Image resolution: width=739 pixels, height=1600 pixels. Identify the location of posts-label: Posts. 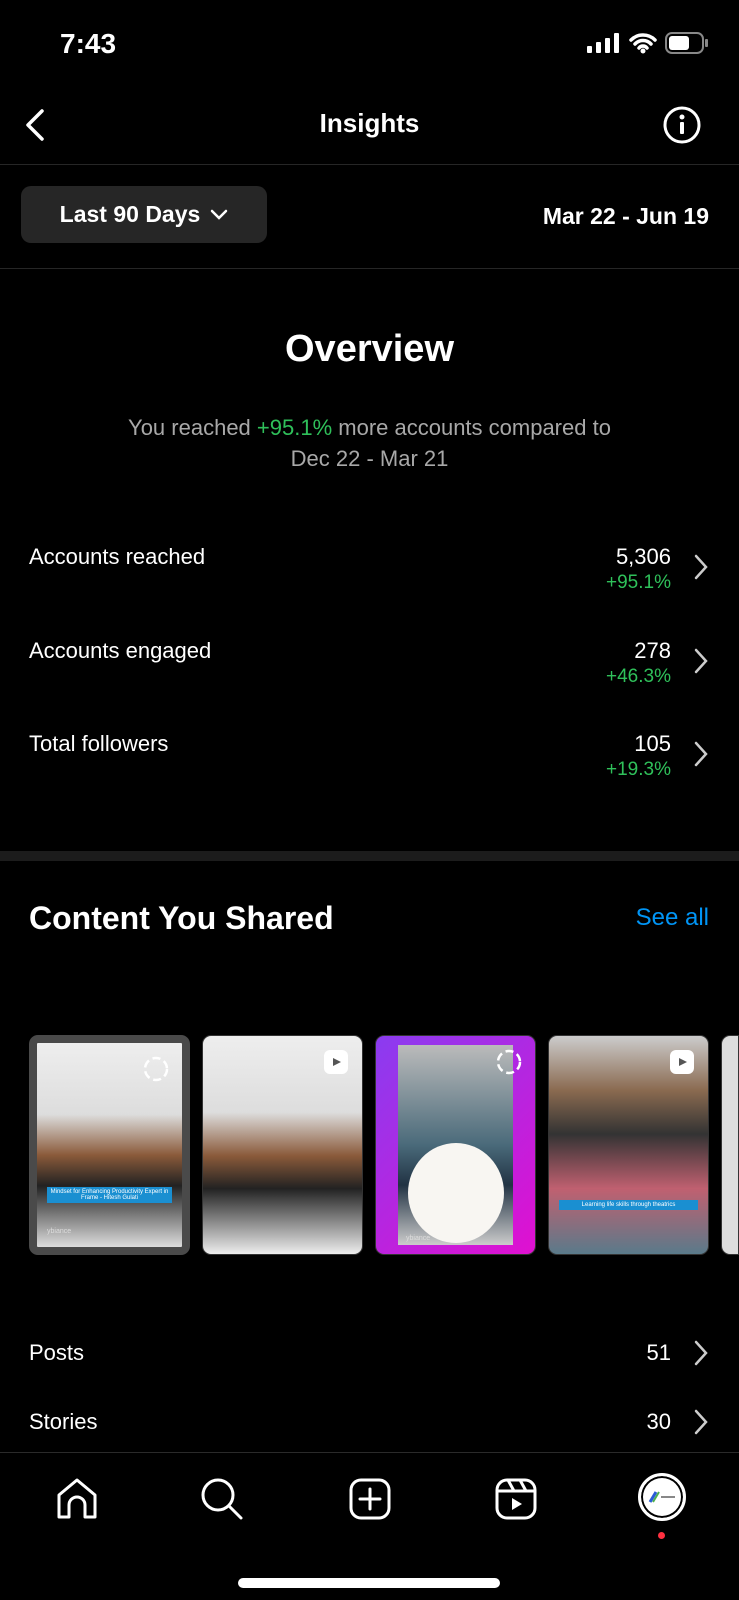
(57, 1352).